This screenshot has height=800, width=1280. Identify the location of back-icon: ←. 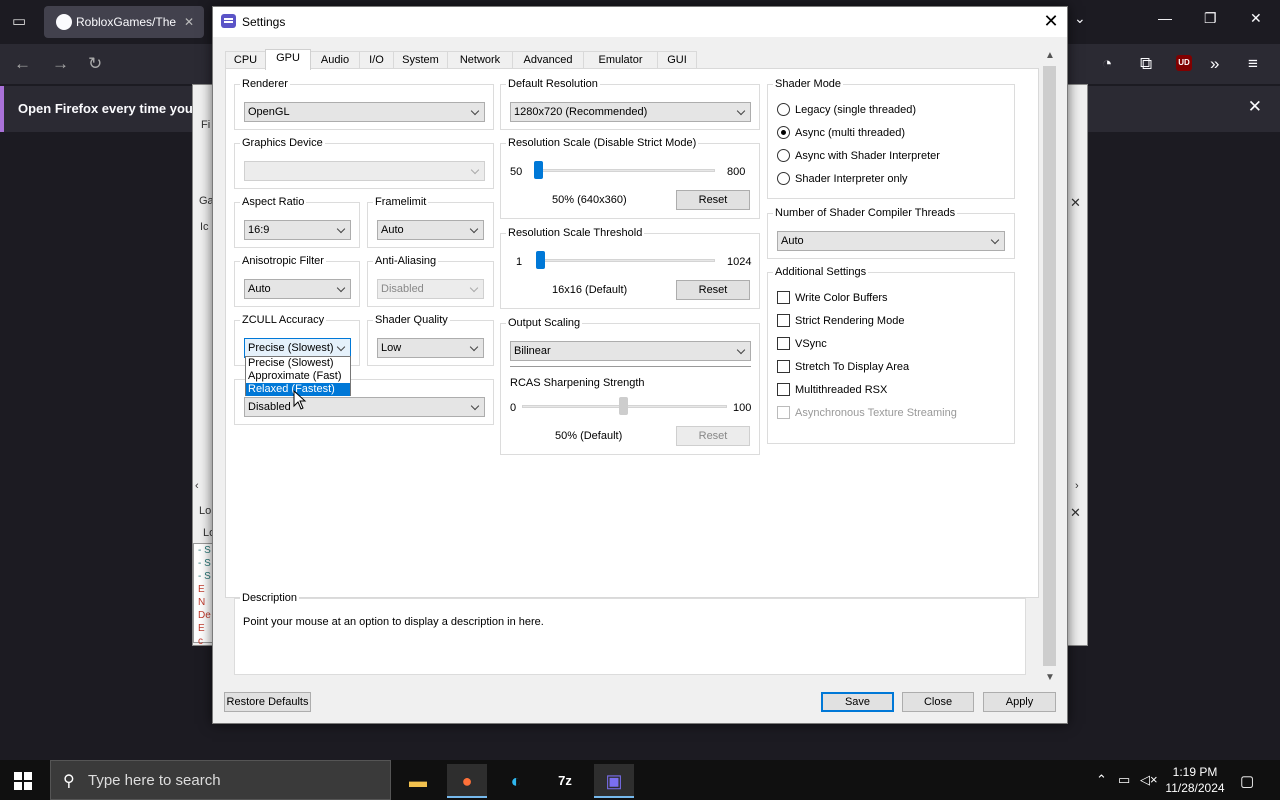
(22, 64).